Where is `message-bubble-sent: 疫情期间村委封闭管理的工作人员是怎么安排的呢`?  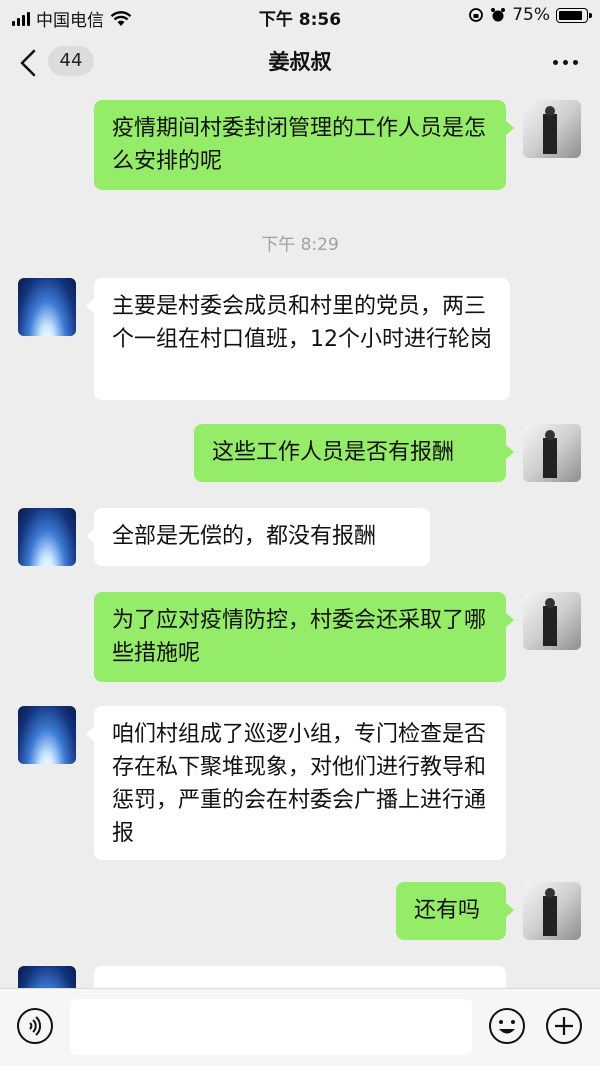
message-bubble-sent: 疫情期间村委封闭管理的工作人员是怎么安排的呢 is located at coordinates (304, 145).